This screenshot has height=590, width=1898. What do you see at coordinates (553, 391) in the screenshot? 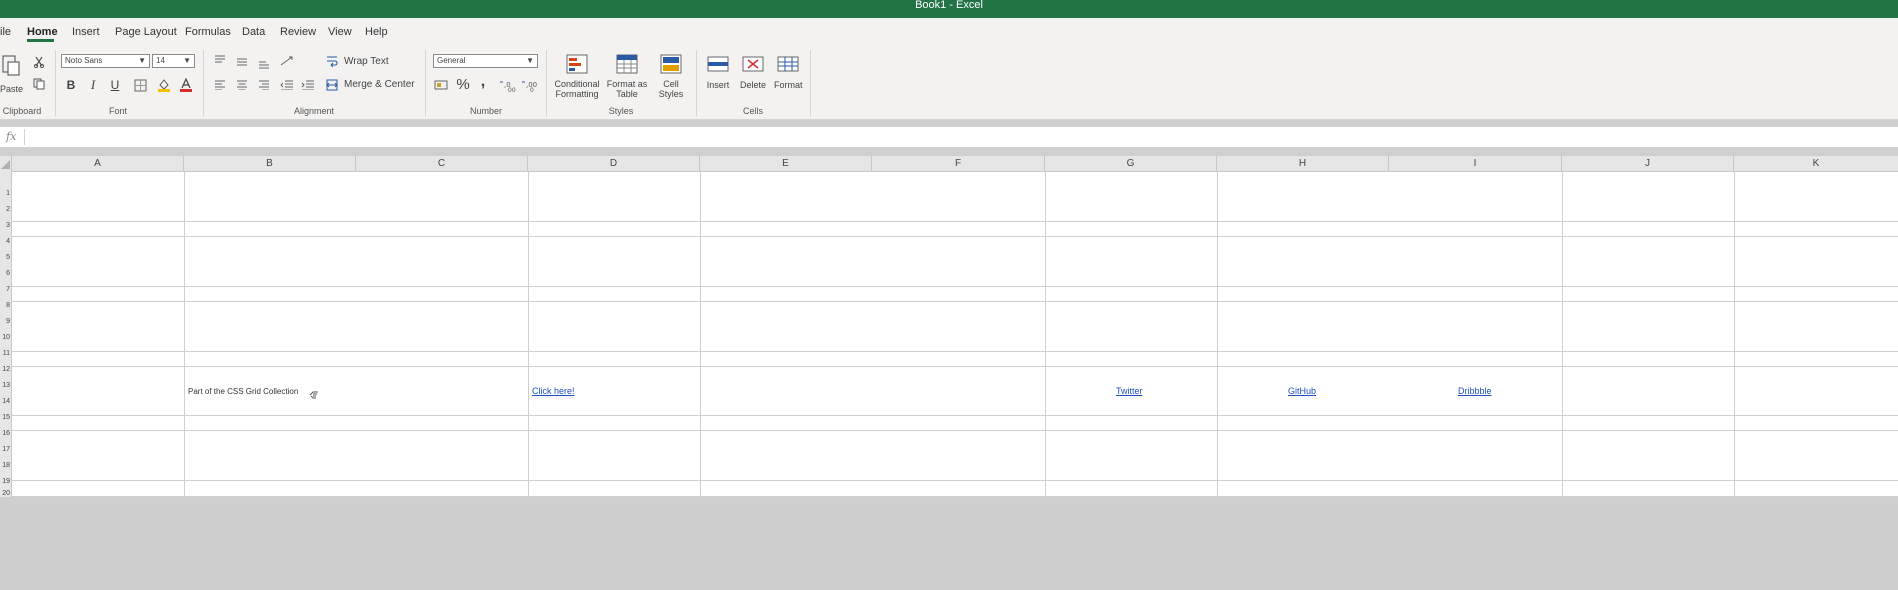
I see `click-here-link: Click here!` at bounding box center [553, 391].